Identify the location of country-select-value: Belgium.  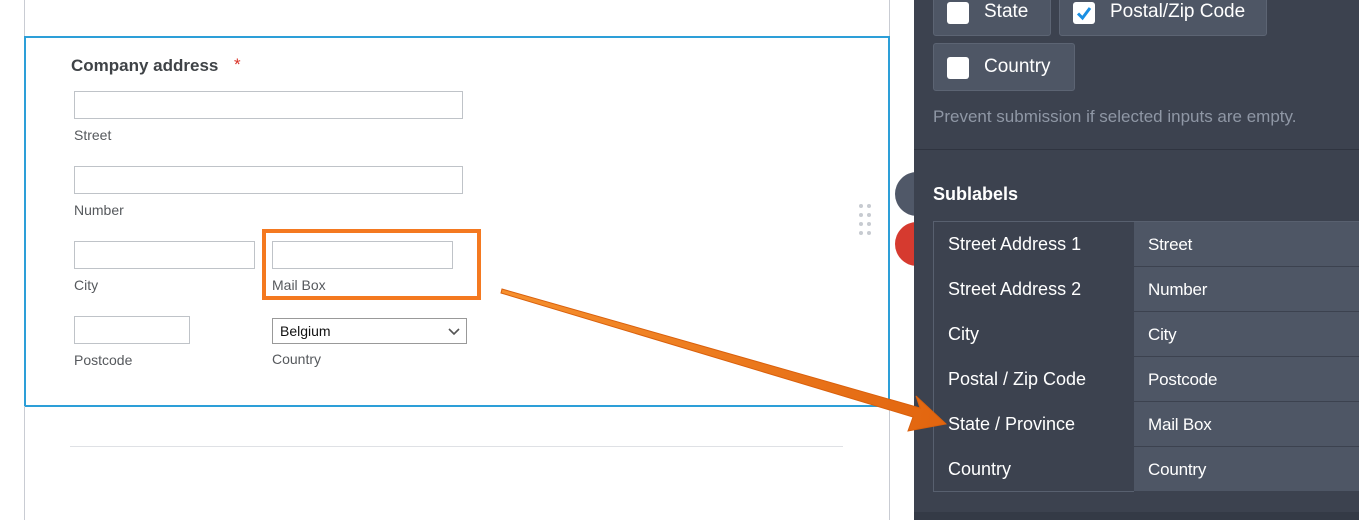
(305, 331).